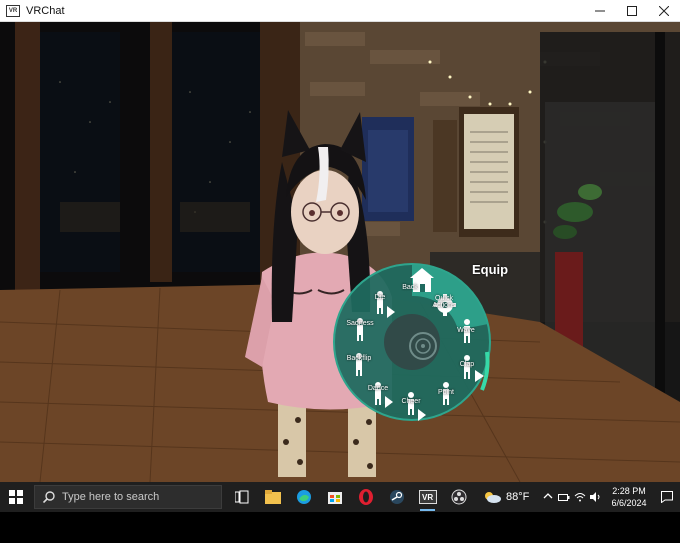 The image size is (680, 543). What do you see at coordinates (411, 401) in the screenshot?
I see `wheel-label-cheer: Cheer` at bounding box center [411, 401].